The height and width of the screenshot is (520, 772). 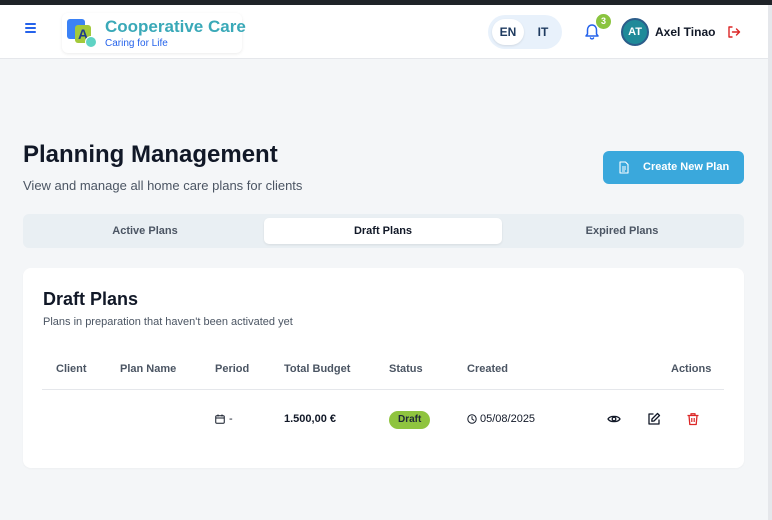 What do you see at coordinates (654, 419) in the screenshot?
I see `edit-icon` at bounding box center [654, 419].